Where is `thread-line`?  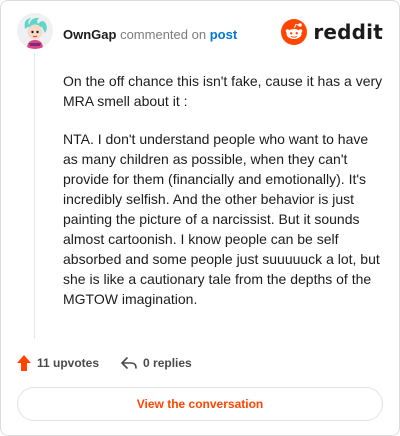
thread-line is located at coordinates (34, 196).